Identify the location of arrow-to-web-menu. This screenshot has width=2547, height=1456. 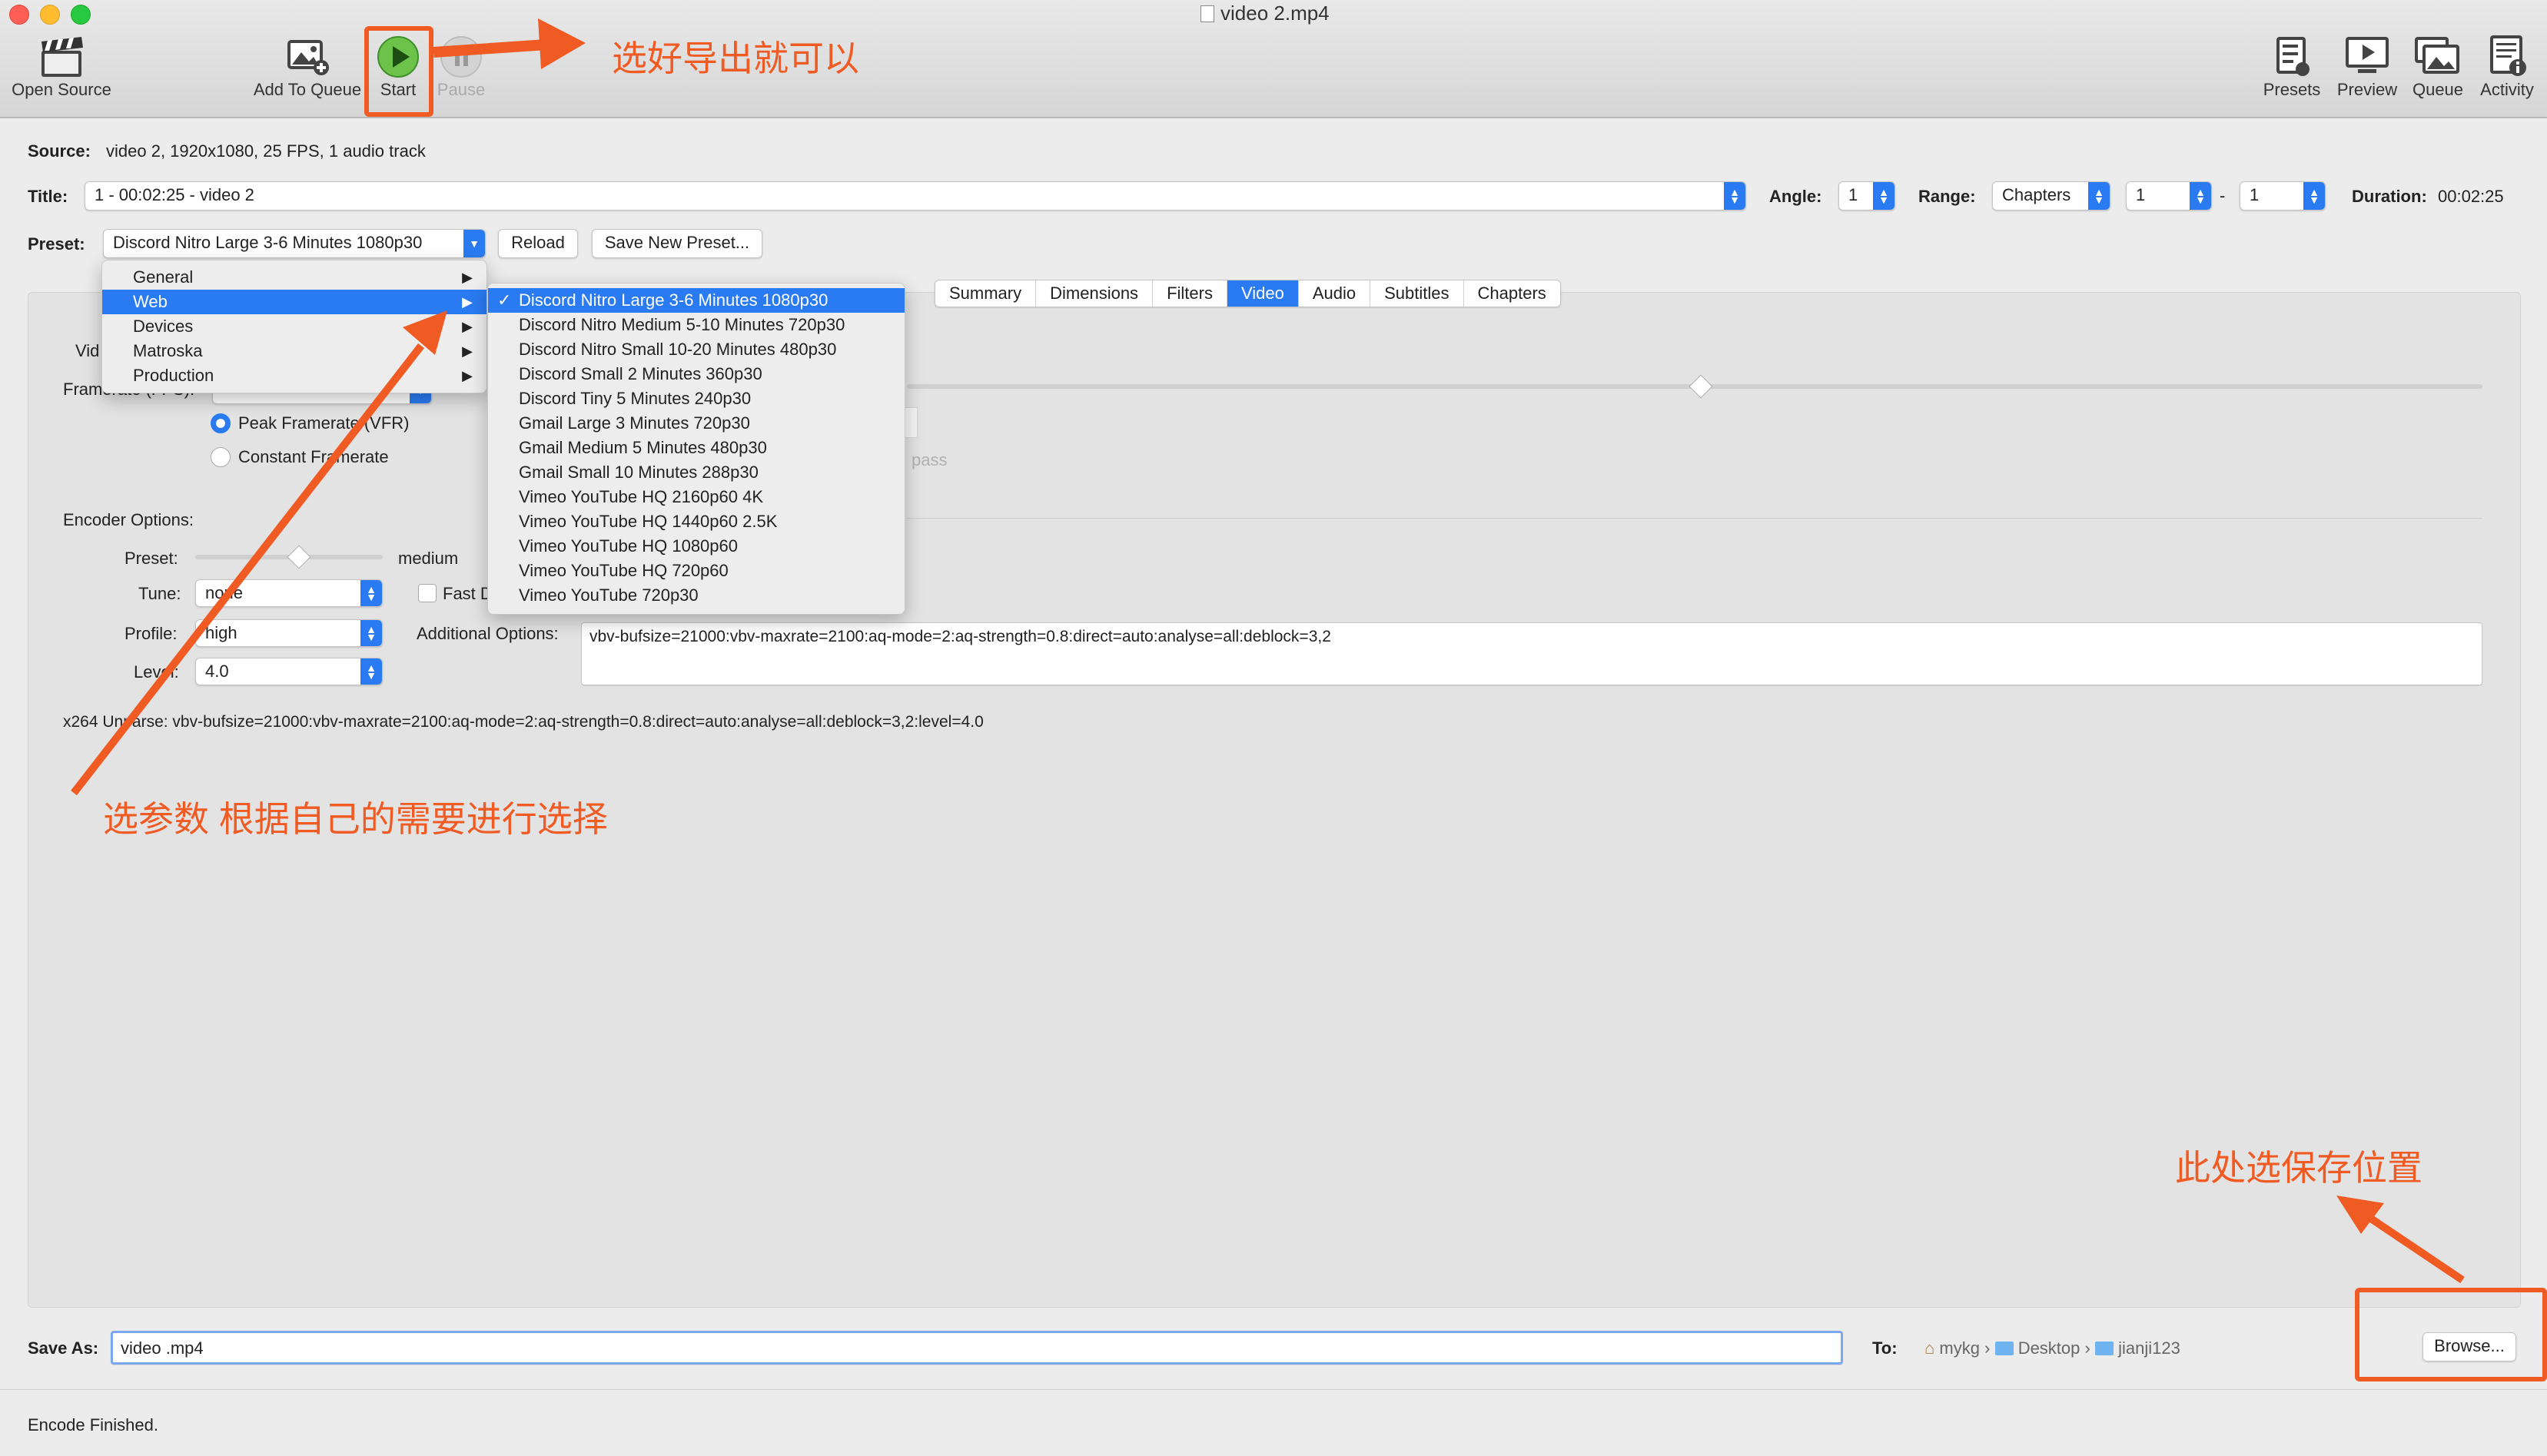
(259, 553).